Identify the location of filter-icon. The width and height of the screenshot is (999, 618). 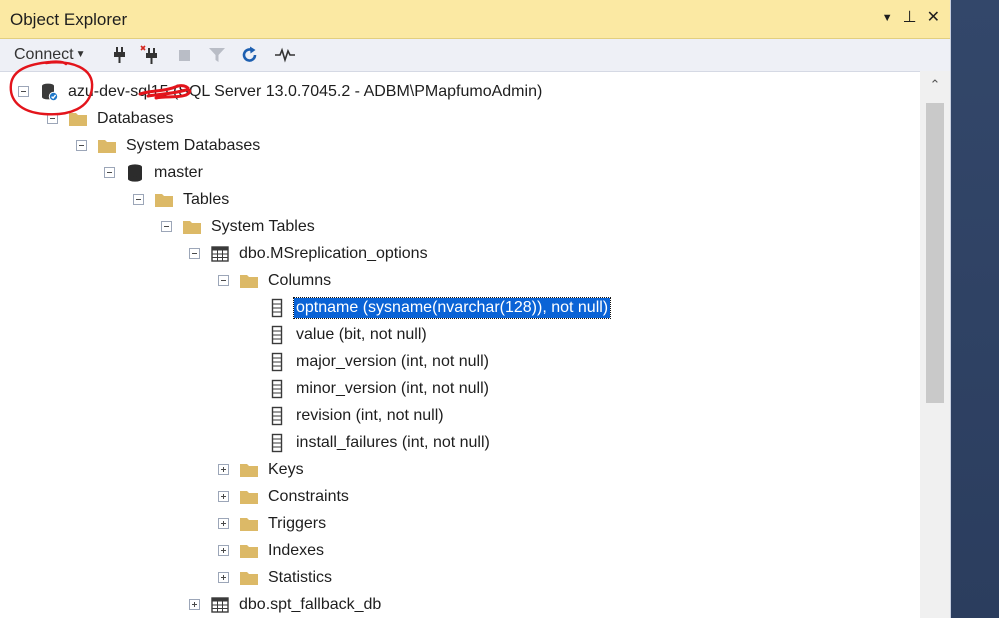
(217, 55).